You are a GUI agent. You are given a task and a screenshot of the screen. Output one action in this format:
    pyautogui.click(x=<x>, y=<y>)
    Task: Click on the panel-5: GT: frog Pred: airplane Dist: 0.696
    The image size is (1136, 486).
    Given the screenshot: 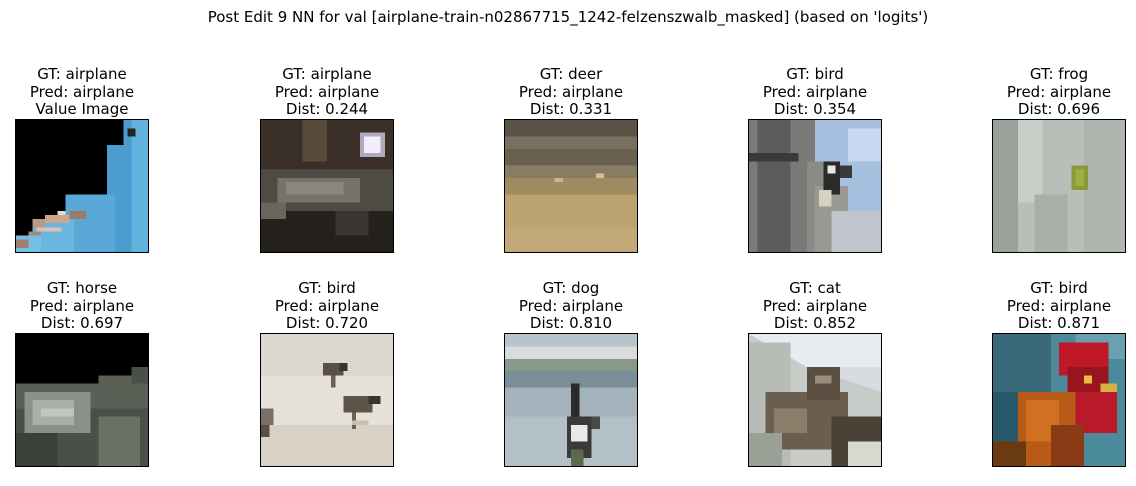 What is the action you would take?
    pyautogui.click(x=1050, y=159)
    